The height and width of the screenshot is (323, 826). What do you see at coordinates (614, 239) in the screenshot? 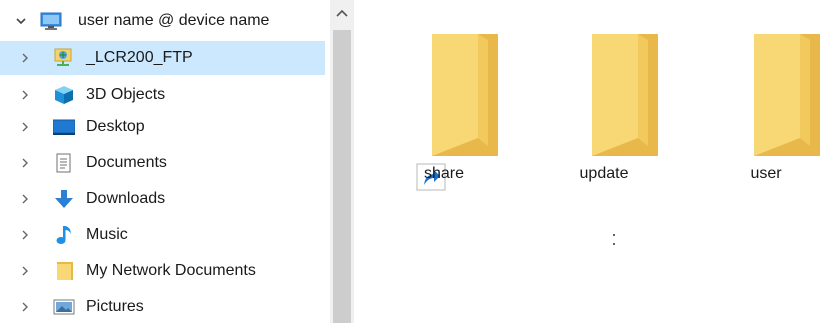
I see `focus-dots` at bounding box center [614, 239].